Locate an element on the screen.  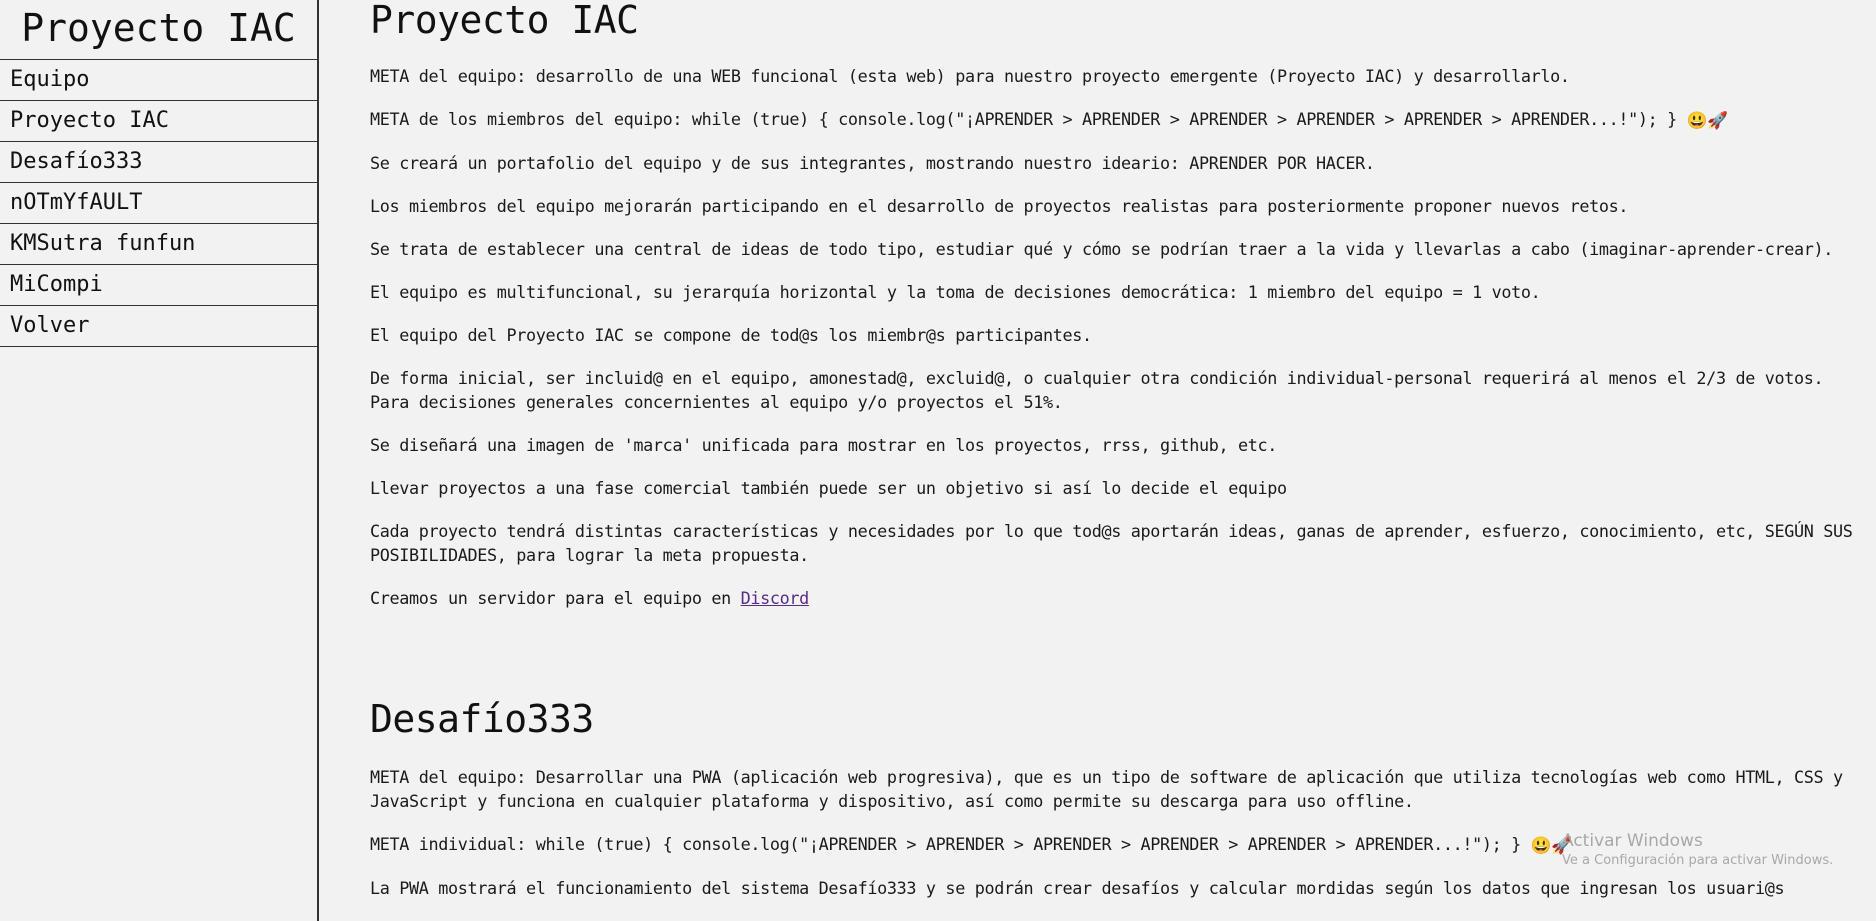
sidebar-item-notmyfault: nOTmYfAULT is located at coordinates (158, 203).